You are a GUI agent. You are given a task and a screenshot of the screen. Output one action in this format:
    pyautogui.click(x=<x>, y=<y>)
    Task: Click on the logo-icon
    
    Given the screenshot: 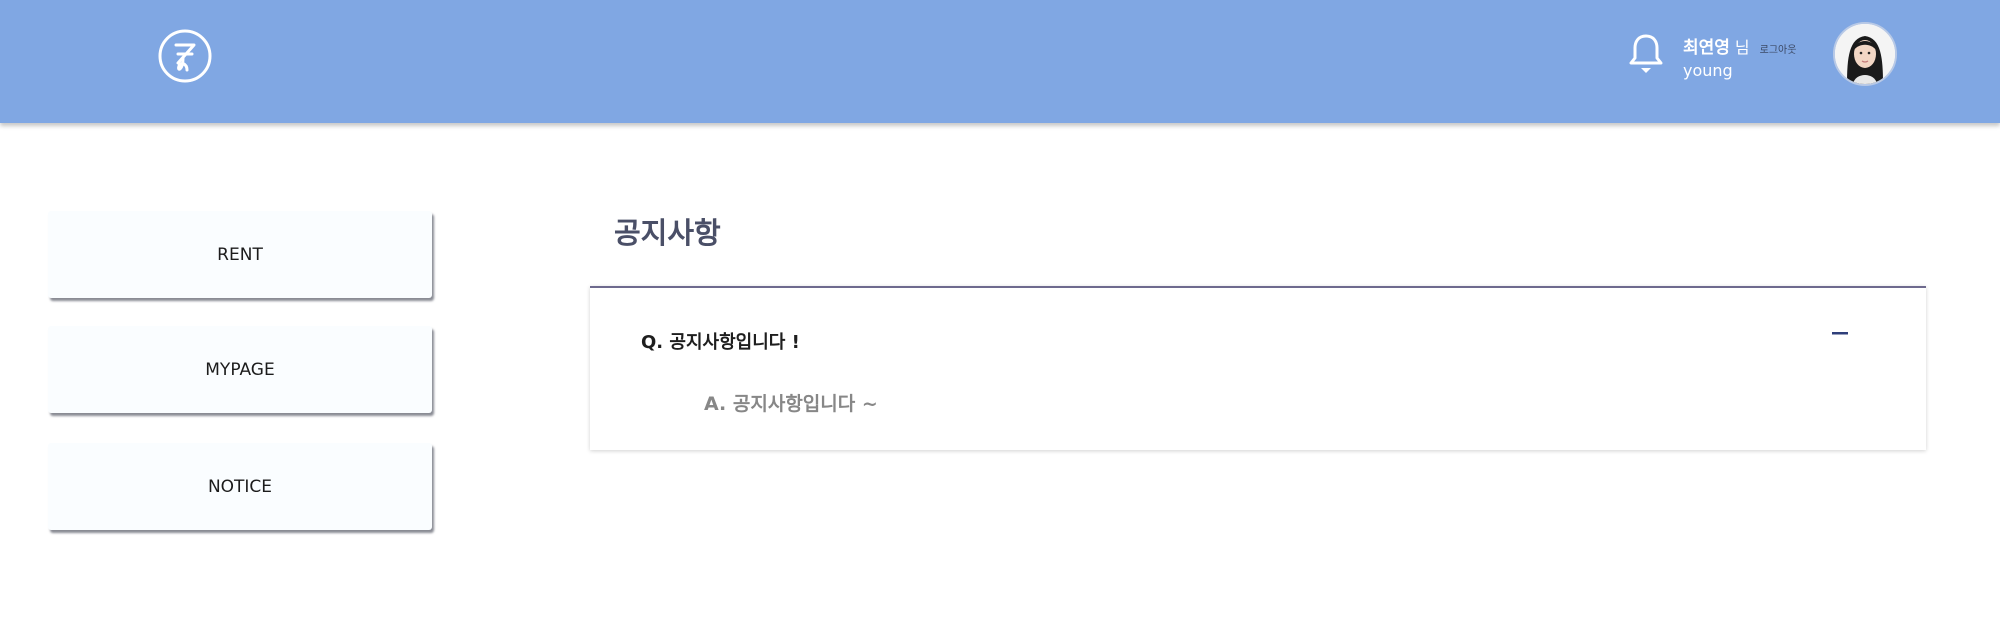 What is the action you would take?
    pyautogui.click(x=185, y=56)
    